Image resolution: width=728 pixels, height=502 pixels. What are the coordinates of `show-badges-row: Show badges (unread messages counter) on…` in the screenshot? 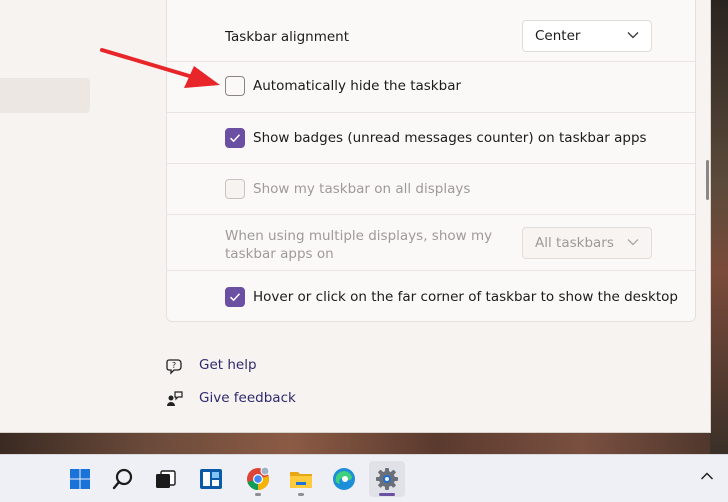 It's located at (431, 138).